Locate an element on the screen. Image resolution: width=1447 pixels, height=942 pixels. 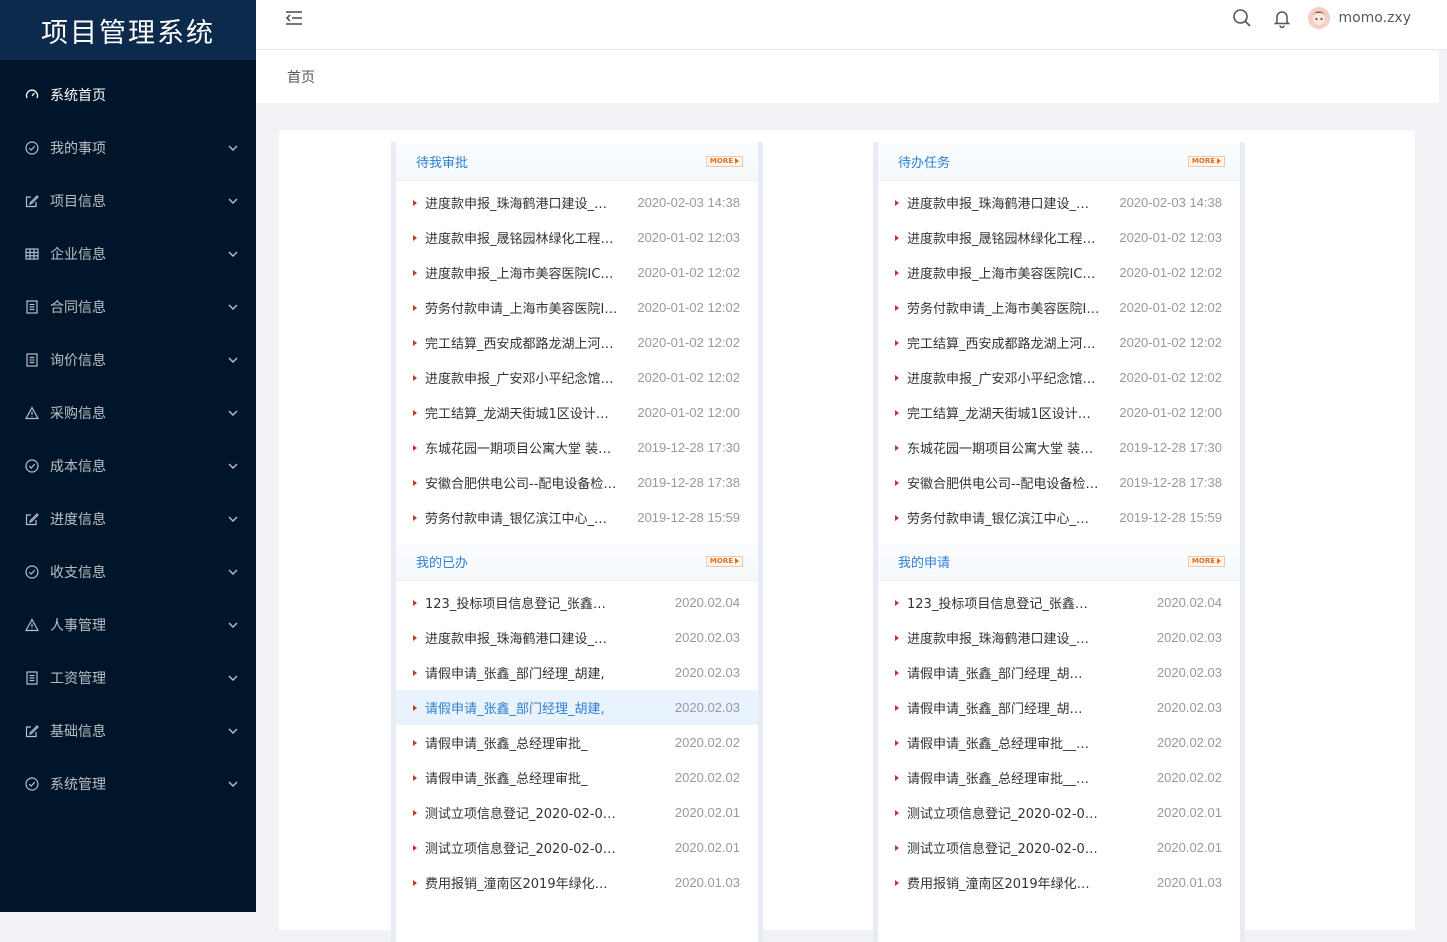
sidebar-item-13: 系统管理 is located at coordinates (128, 783).